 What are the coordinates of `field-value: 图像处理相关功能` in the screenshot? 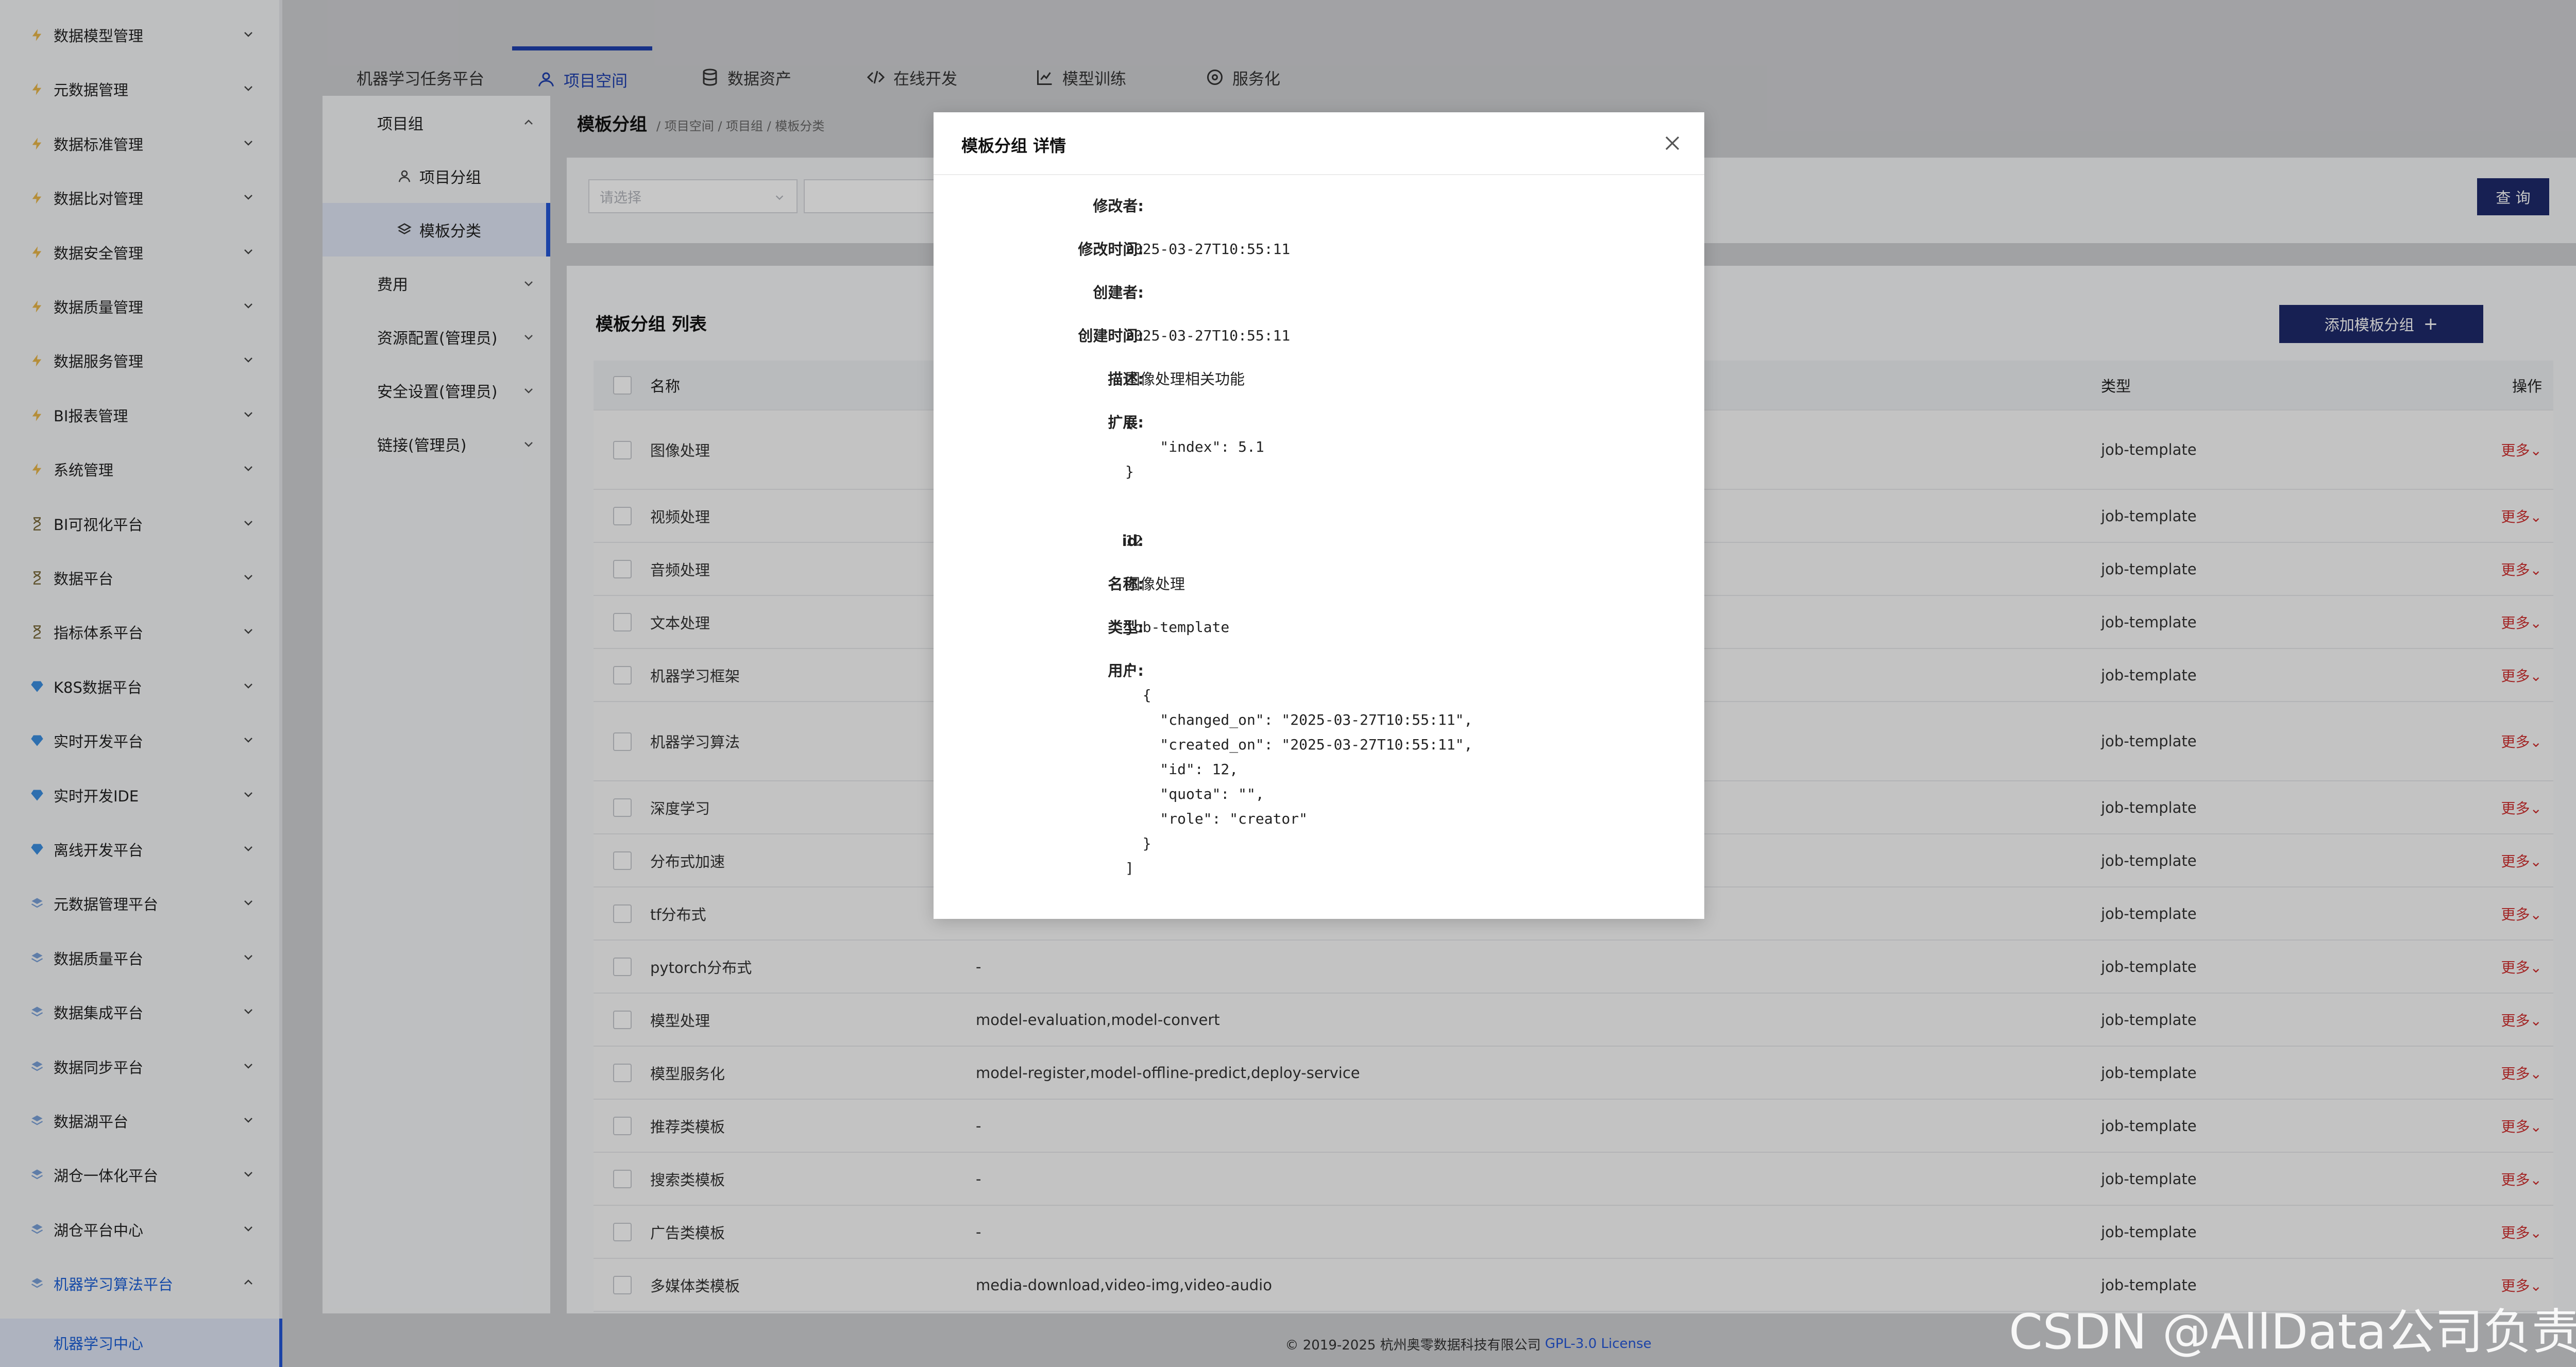 It's located at (1185, 379).